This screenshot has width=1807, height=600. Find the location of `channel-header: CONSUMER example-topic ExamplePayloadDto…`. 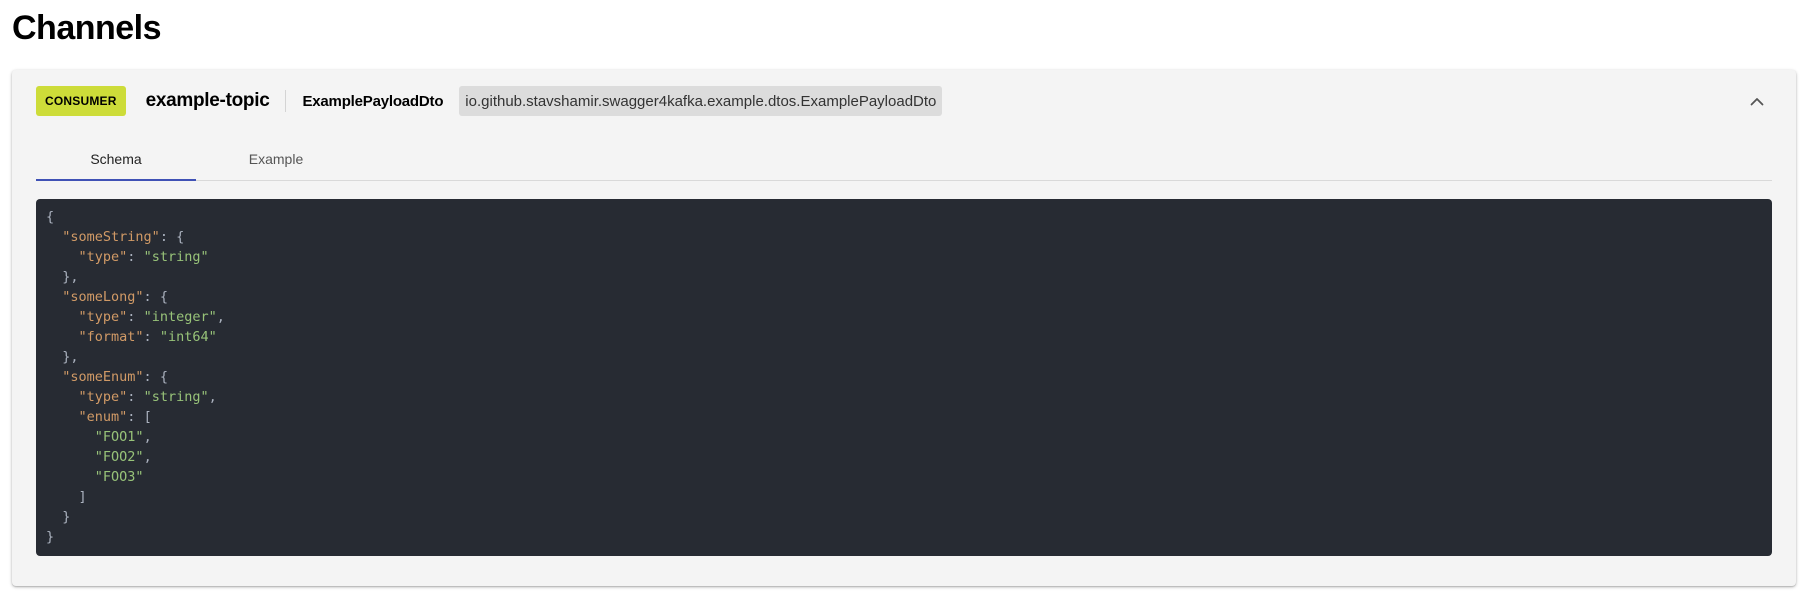

channel-header: CONSUMER example-topic ExamplePayloadDto… is located at coordinates (904, 101).